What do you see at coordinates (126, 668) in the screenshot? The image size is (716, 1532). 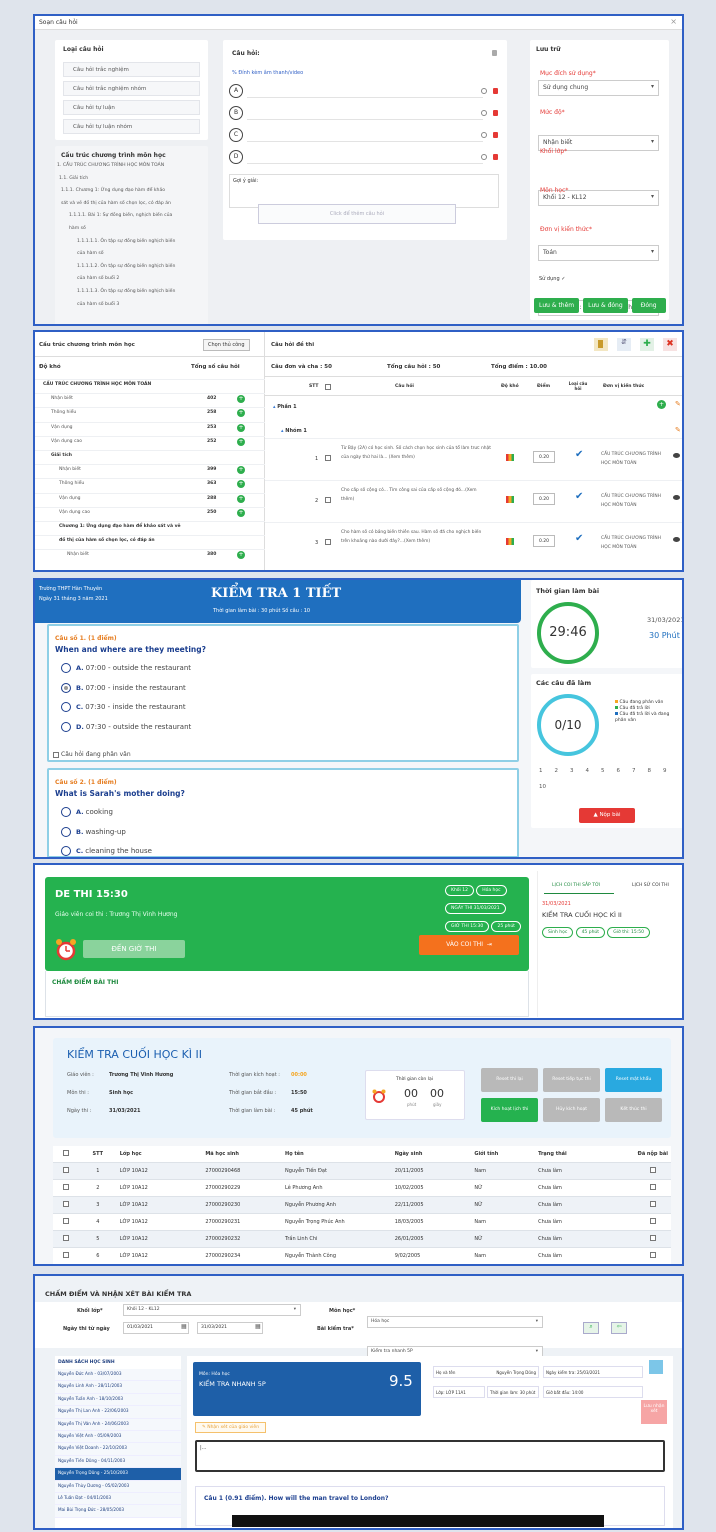 I see `answer-option: A. 07:00 - outside the restaurant` at bounding box center [126, 668].